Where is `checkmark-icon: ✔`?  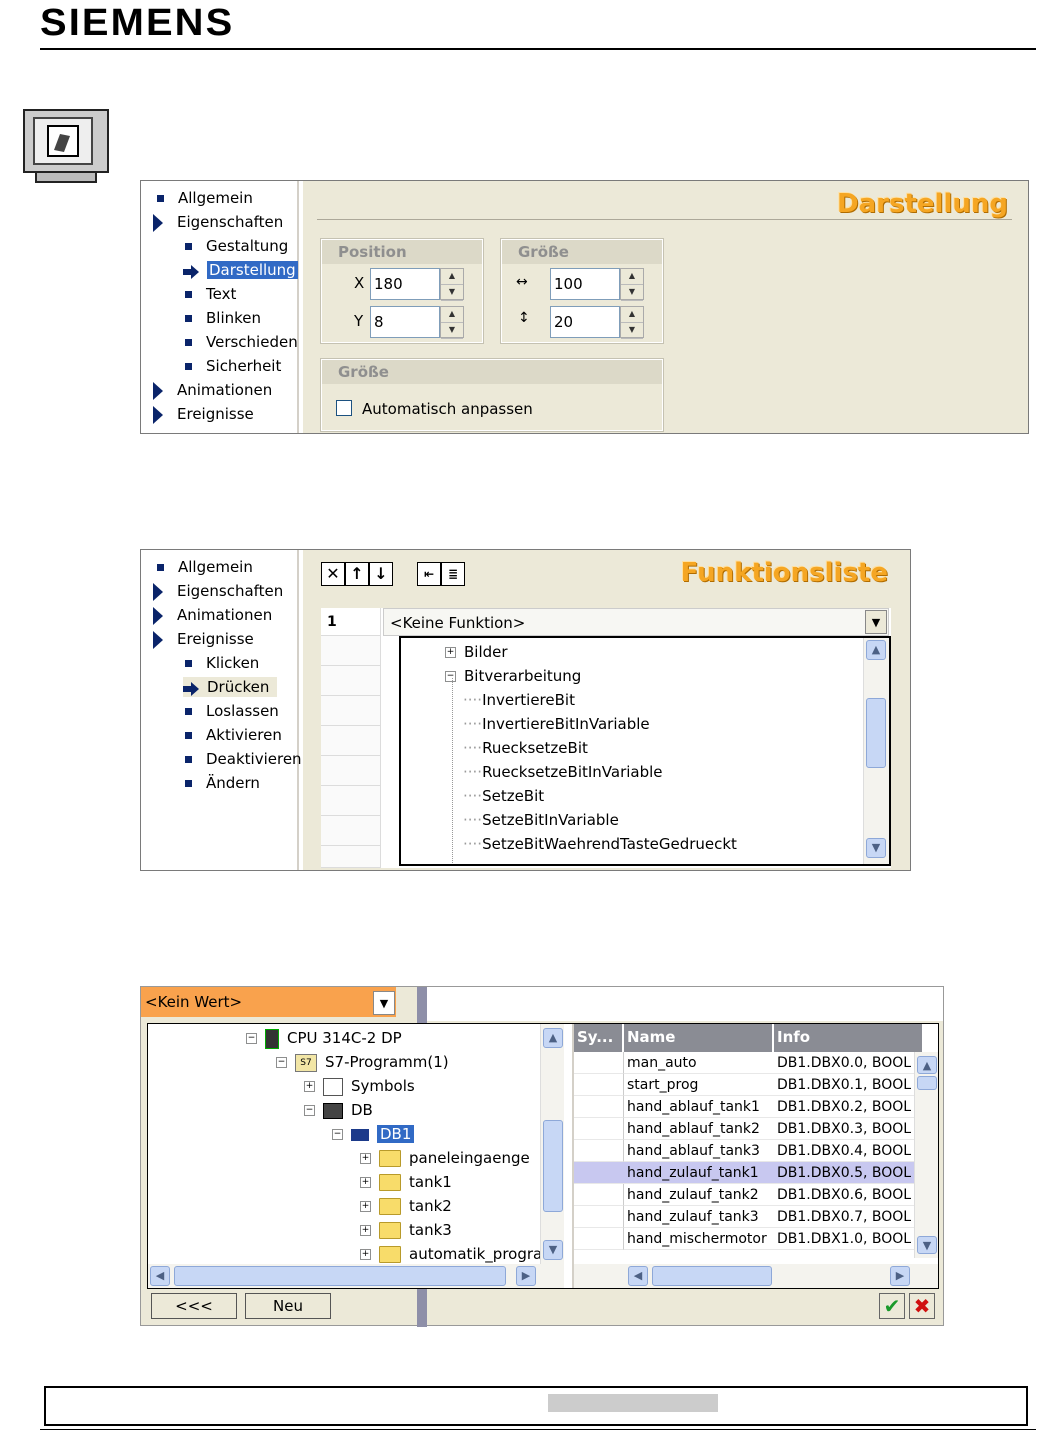 checkmark-icon: ✔ is located at coordinates (892, 1306).